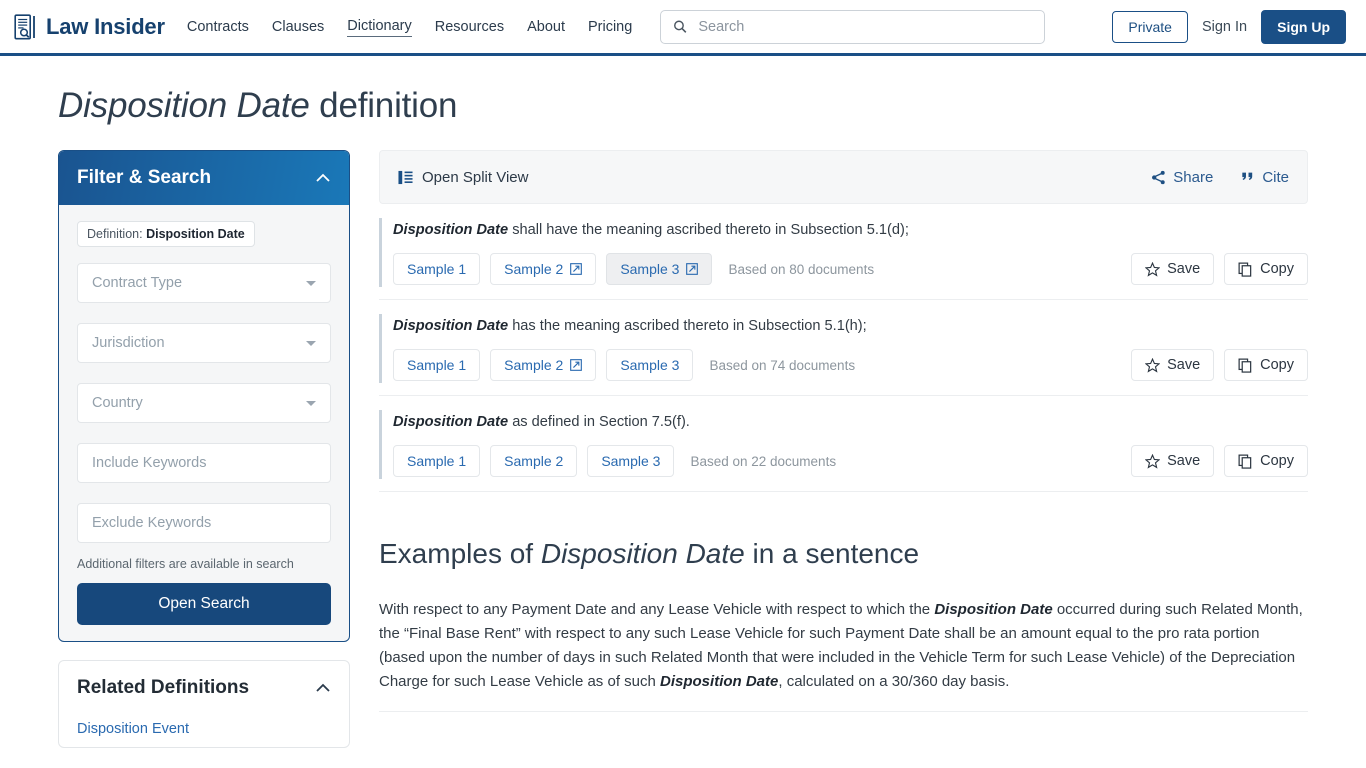 The width and height of the screenshot is (1366, 768). What do you see at coordinates (204, 283) in the screenshot?
I see `contract-type-select: Contract Type` at bounding box center [204, 283].